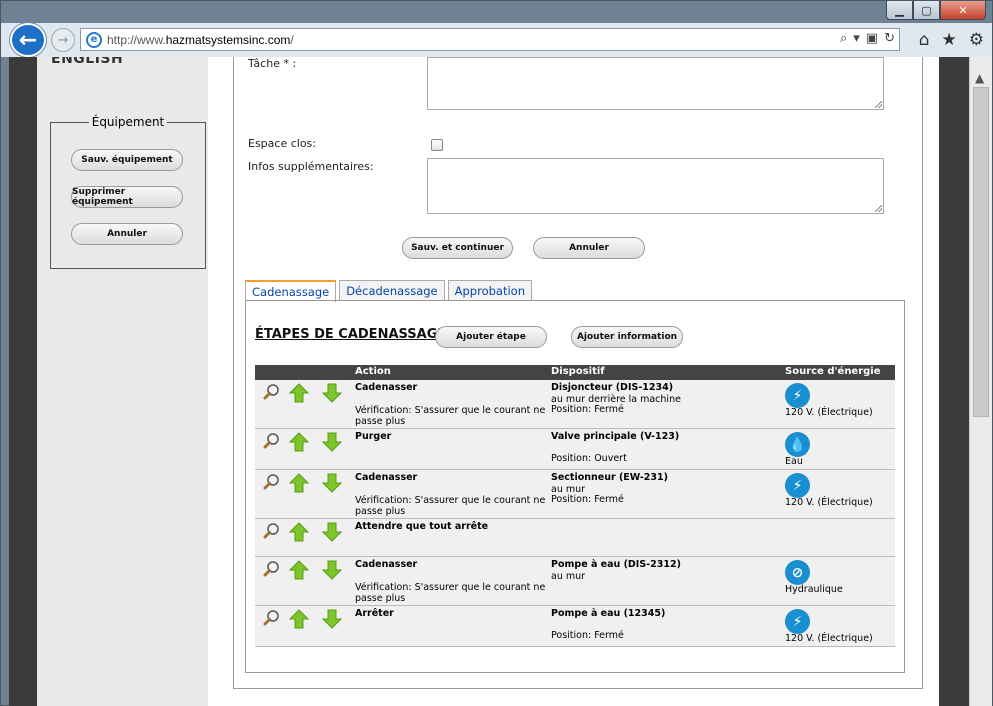 This screenshot has height=706, width=993. I want to click on maximize-button: ▢, so click(926, 10).